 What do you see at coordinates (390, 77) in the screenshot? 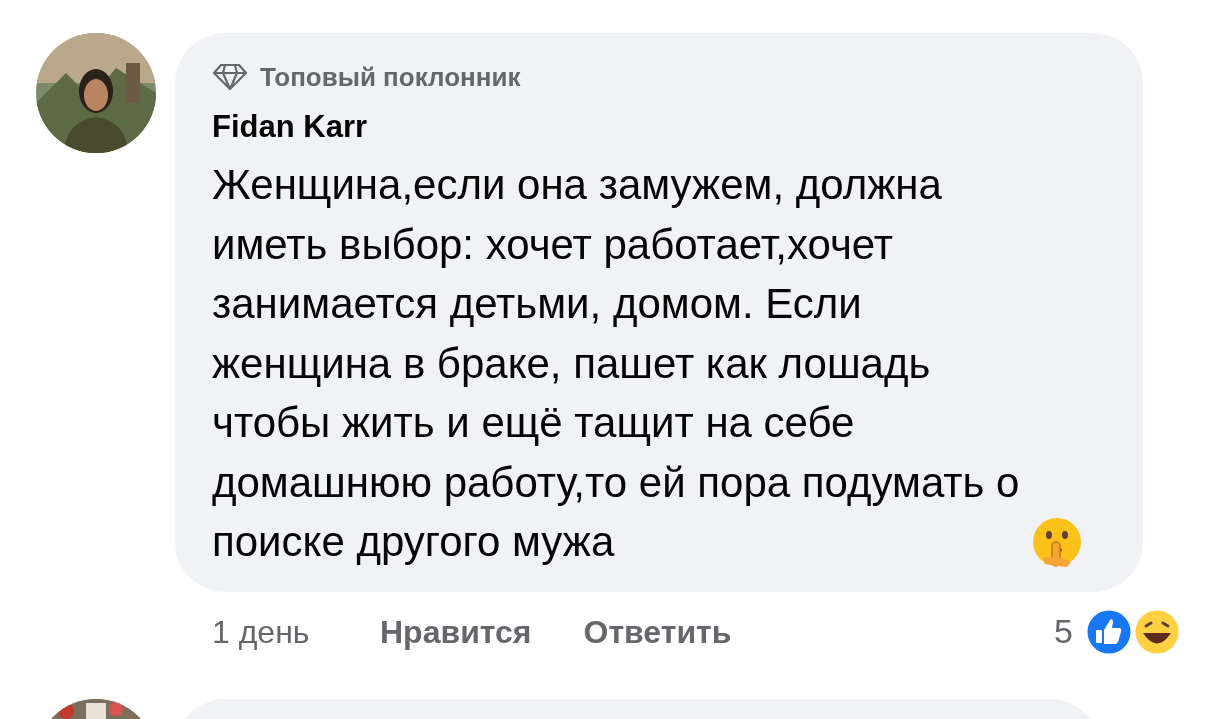
I see `badge-label: Топовый поклонник` at bounding box center [390, 77].